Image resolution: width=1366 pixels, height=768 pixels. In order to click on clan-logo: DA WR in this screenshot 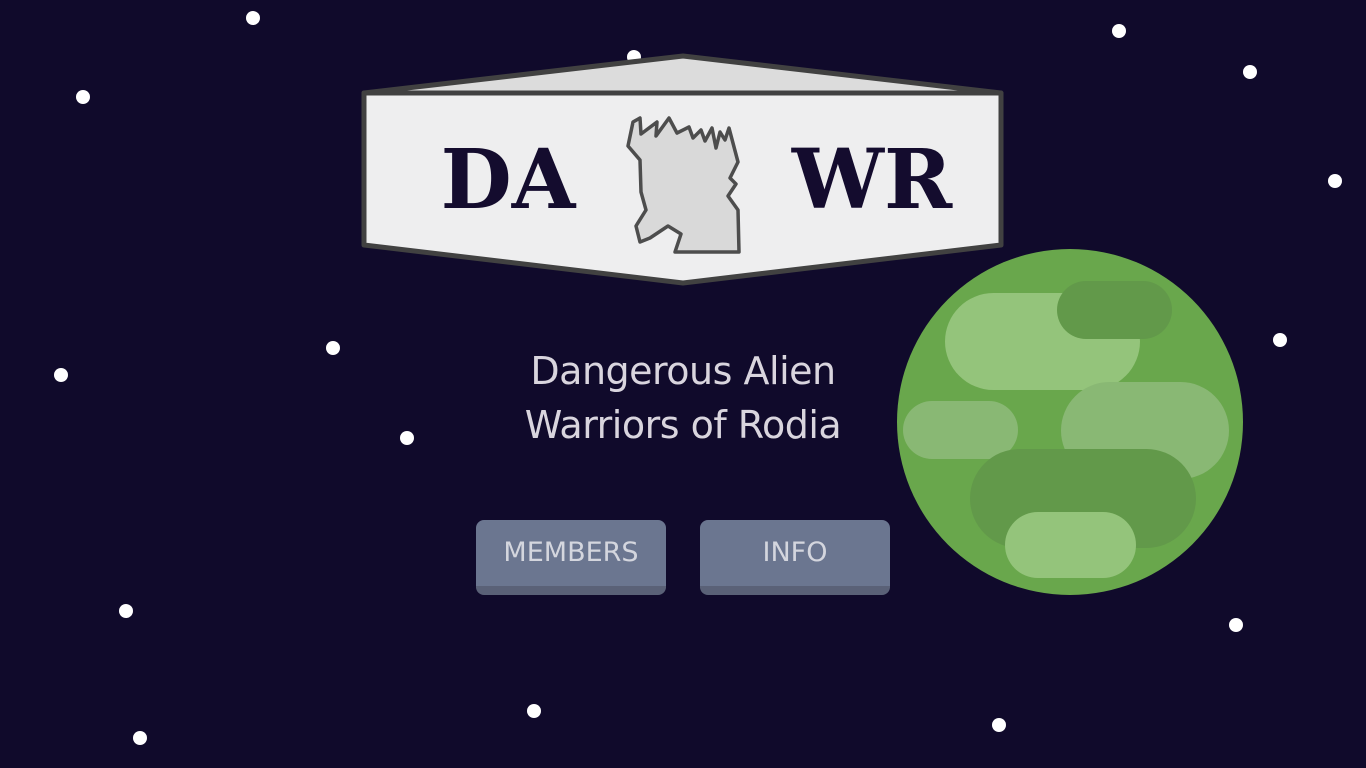, I will do `click(682, 169)`.